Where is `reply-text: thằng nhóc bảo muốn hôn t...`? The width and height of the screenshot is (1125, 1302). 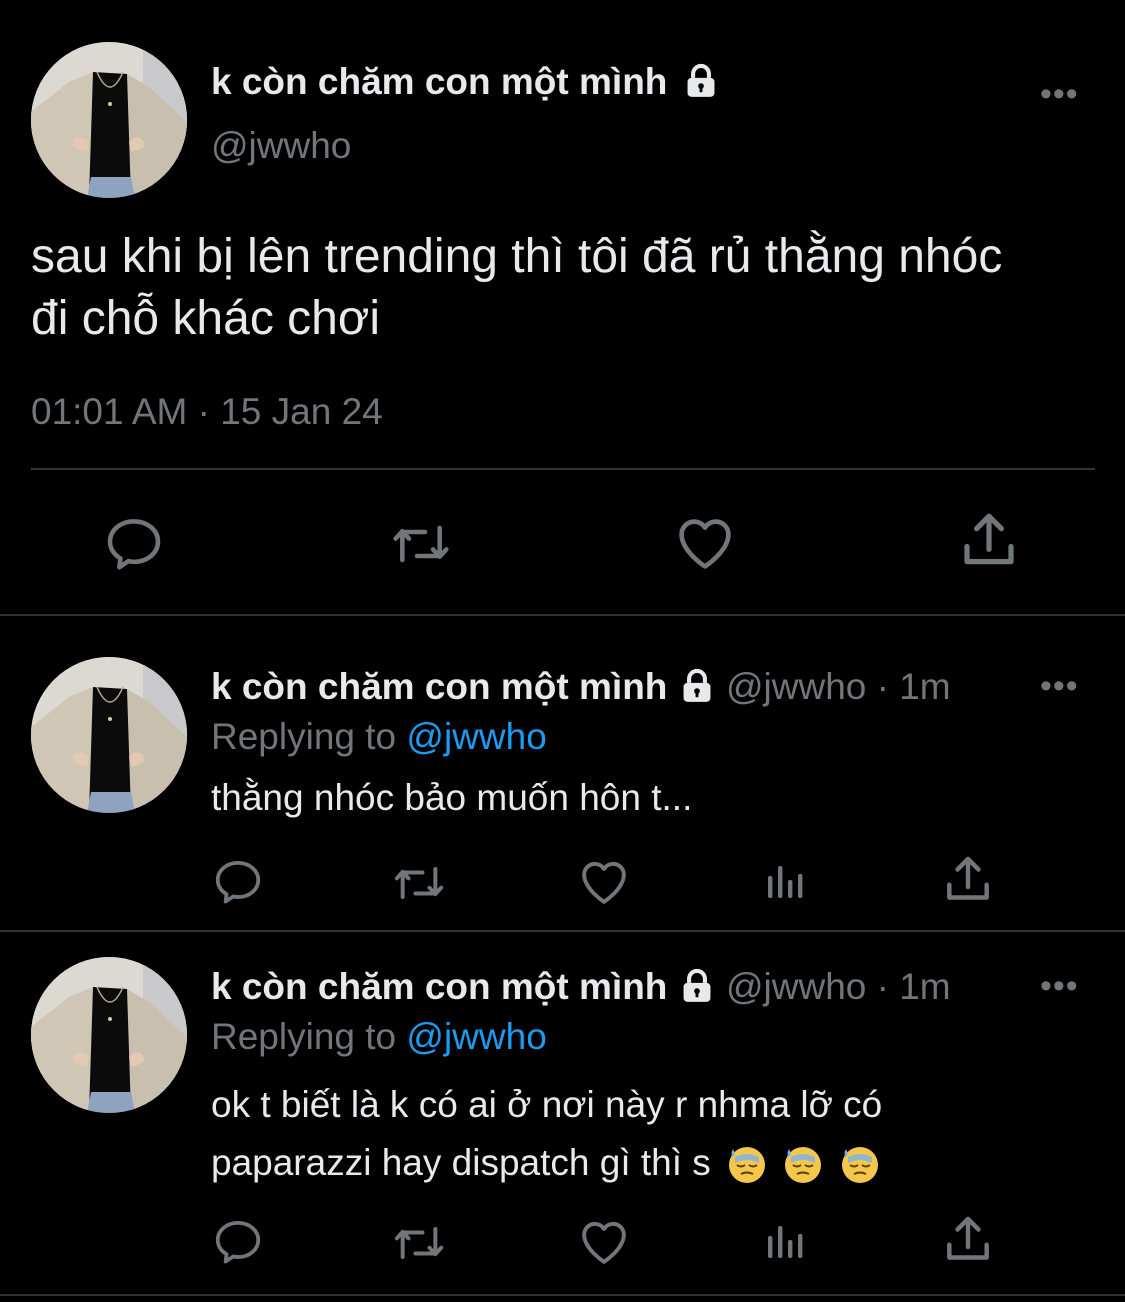 reply-text: thằng nhóc bảo muốn hôn t... is located at coordinates (452, 797).